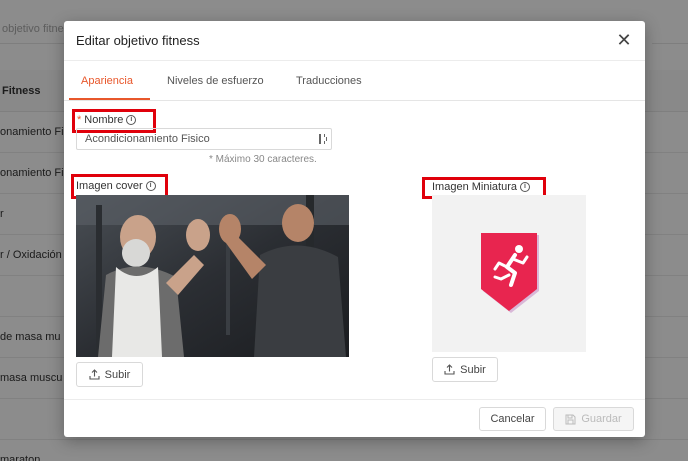  I want to click on running-badge-icon, so click(510, 273).